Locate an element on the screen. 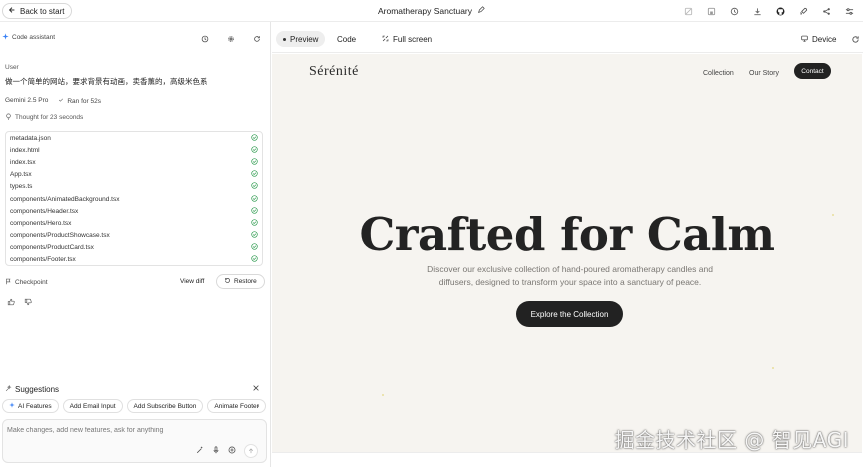 The height and width of the screenshot is (467, 863). suggestion-chip: Add Subscribe Button is located at coordinates (165, 406).